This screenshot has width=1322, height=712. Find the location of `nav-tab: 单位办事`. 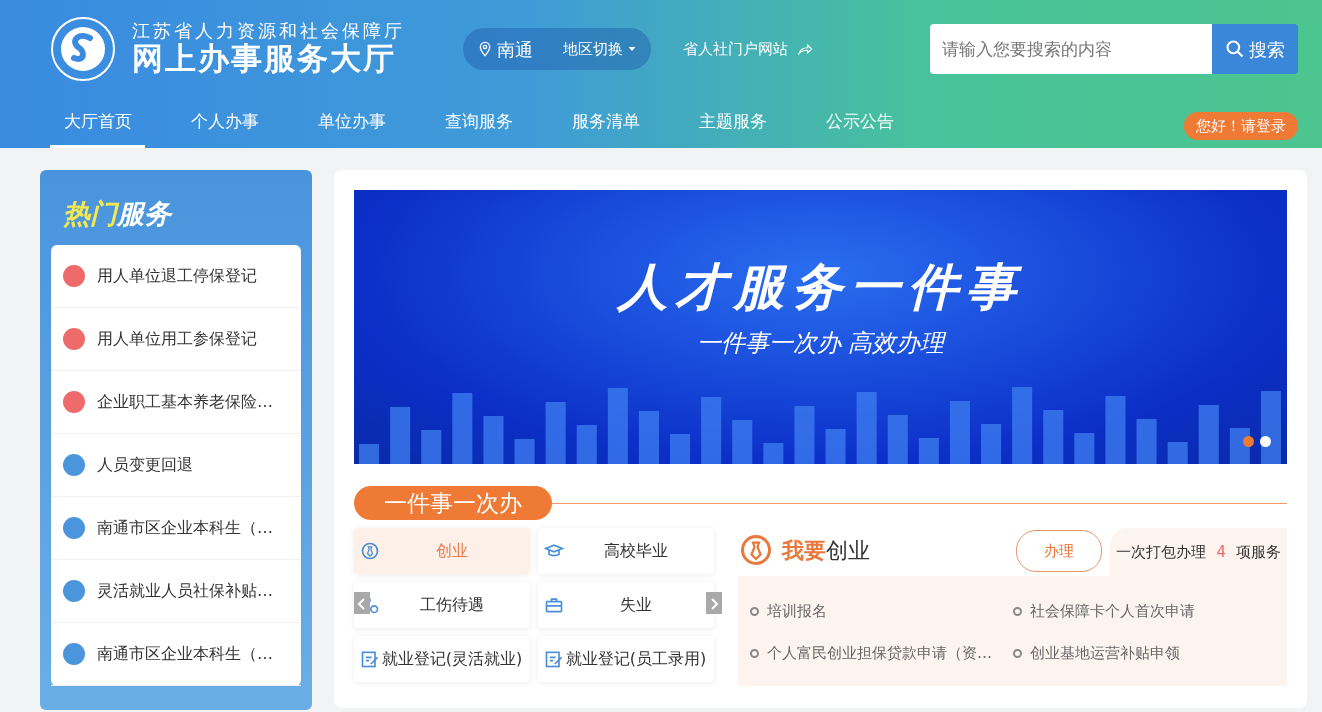

nav-tab: 单位办事 is located at coordinates (351, 123).